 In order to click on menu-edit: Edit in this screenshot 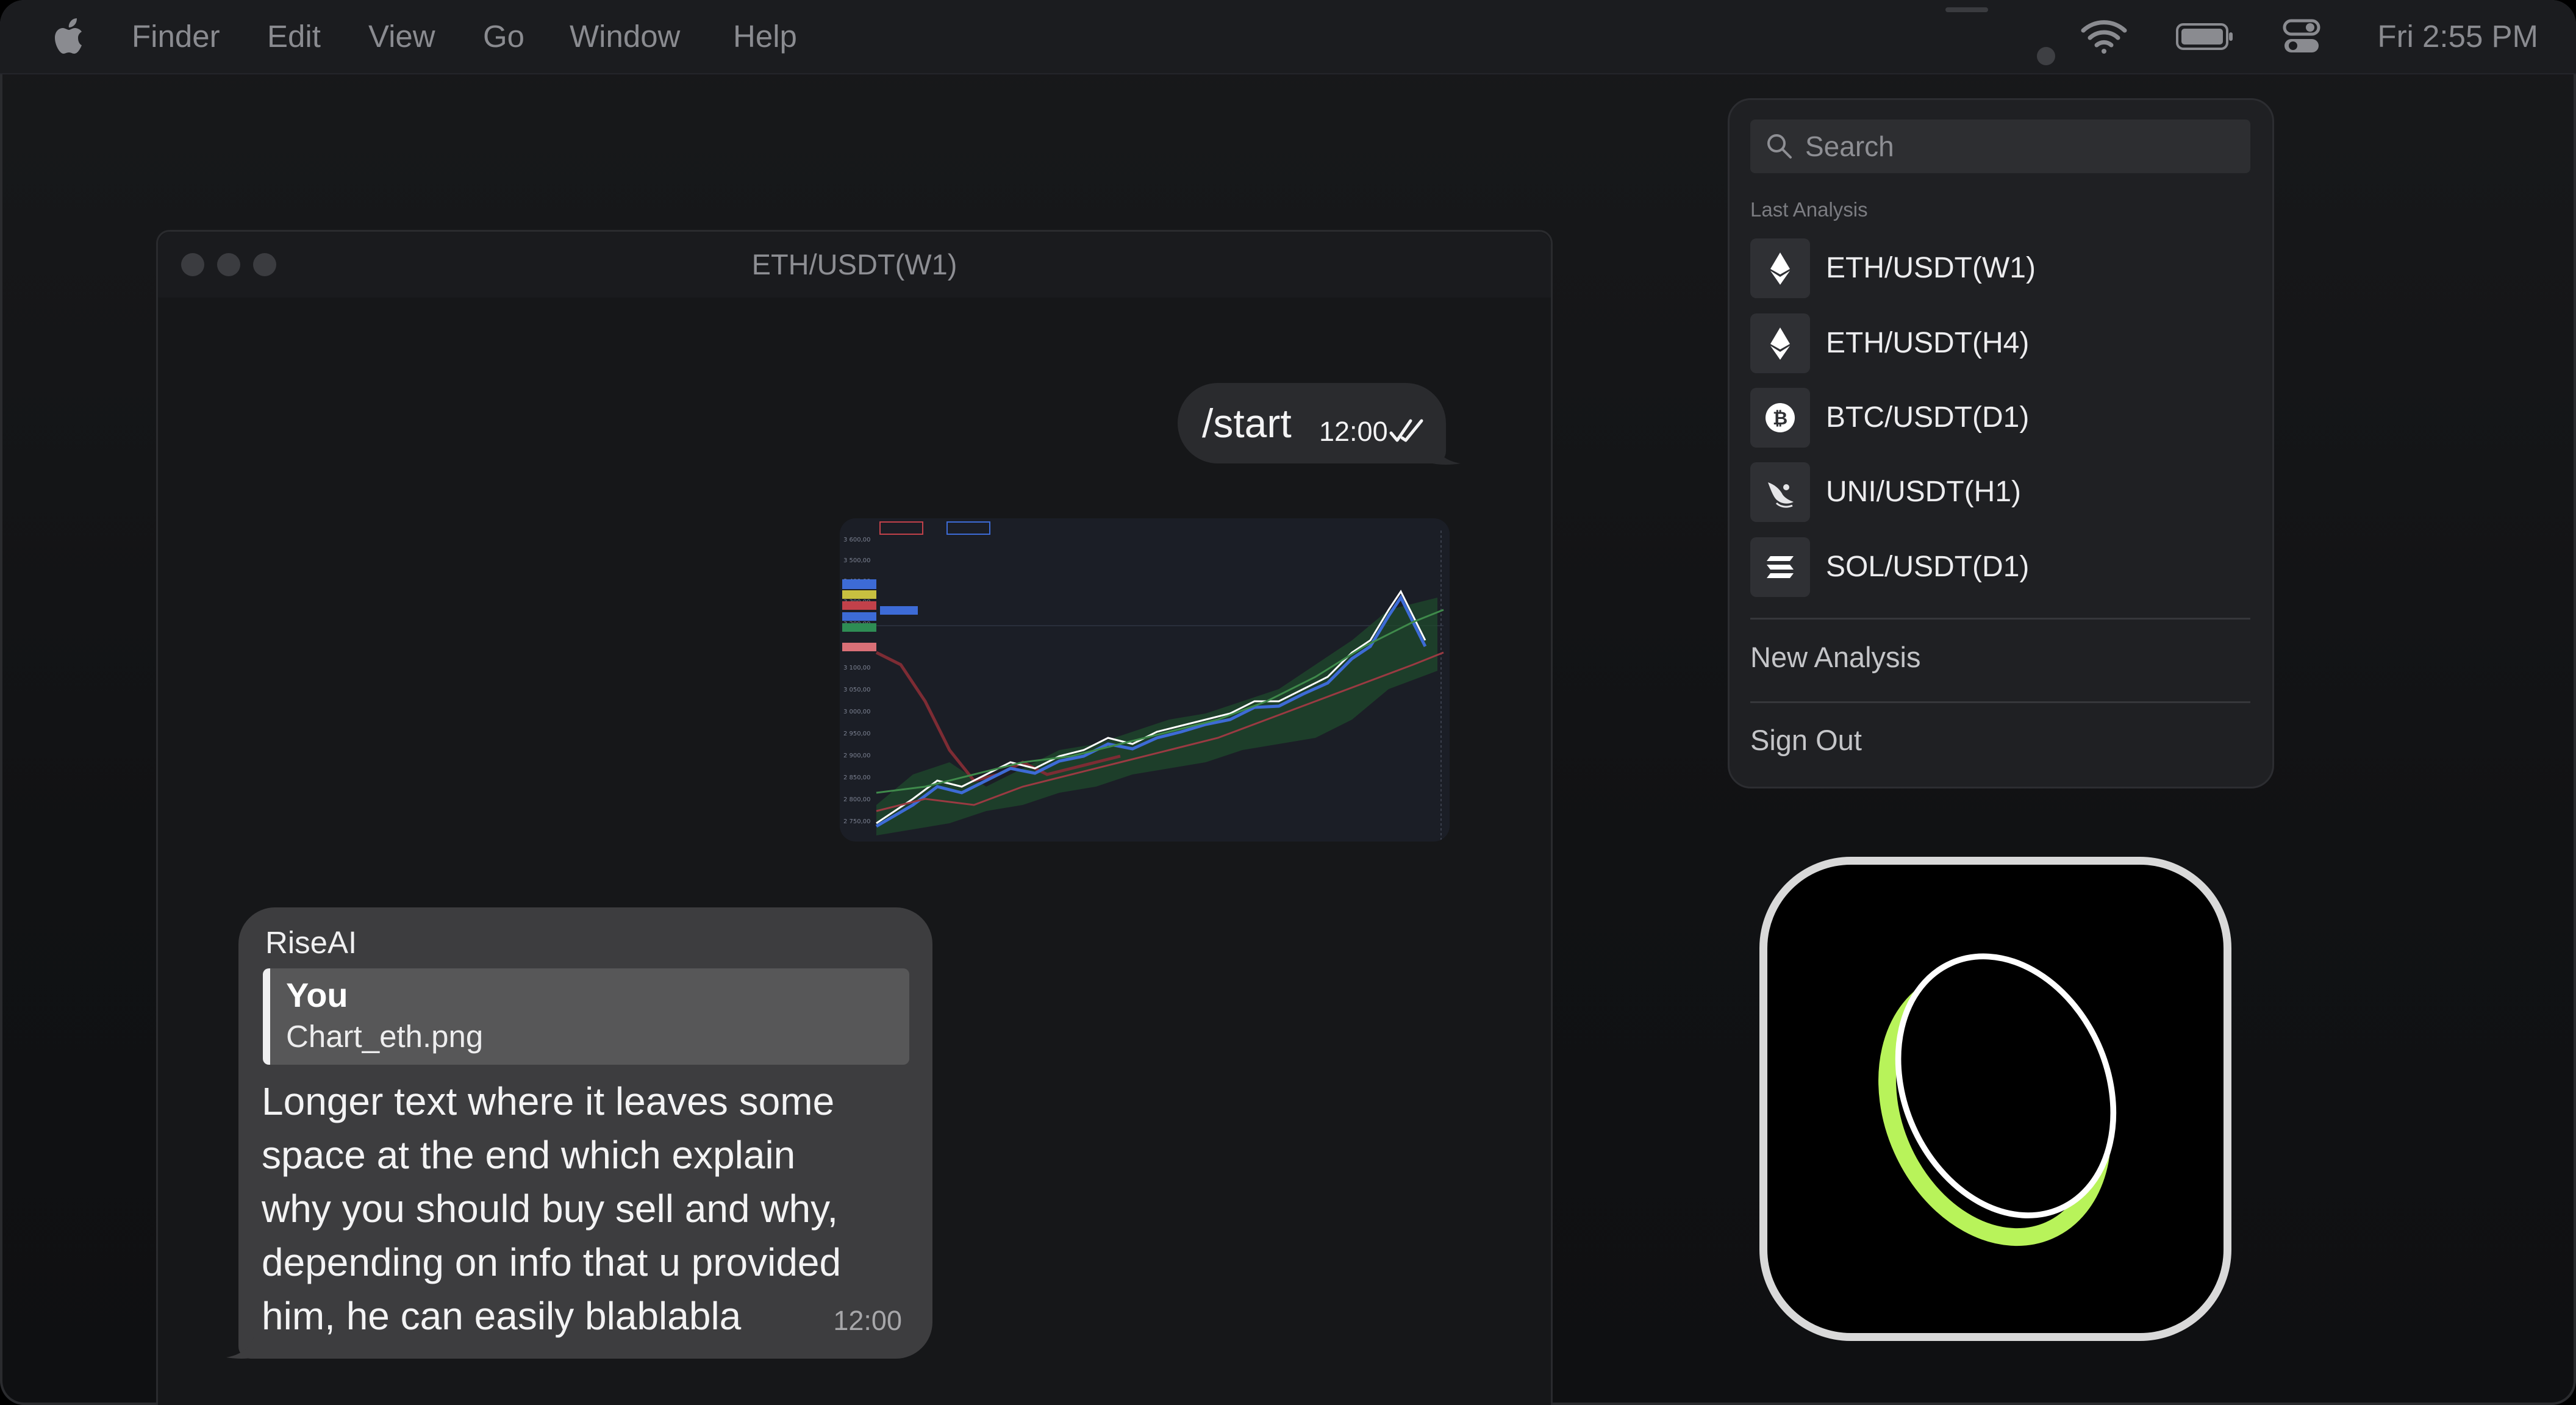, I will do `click(294, 36)`.